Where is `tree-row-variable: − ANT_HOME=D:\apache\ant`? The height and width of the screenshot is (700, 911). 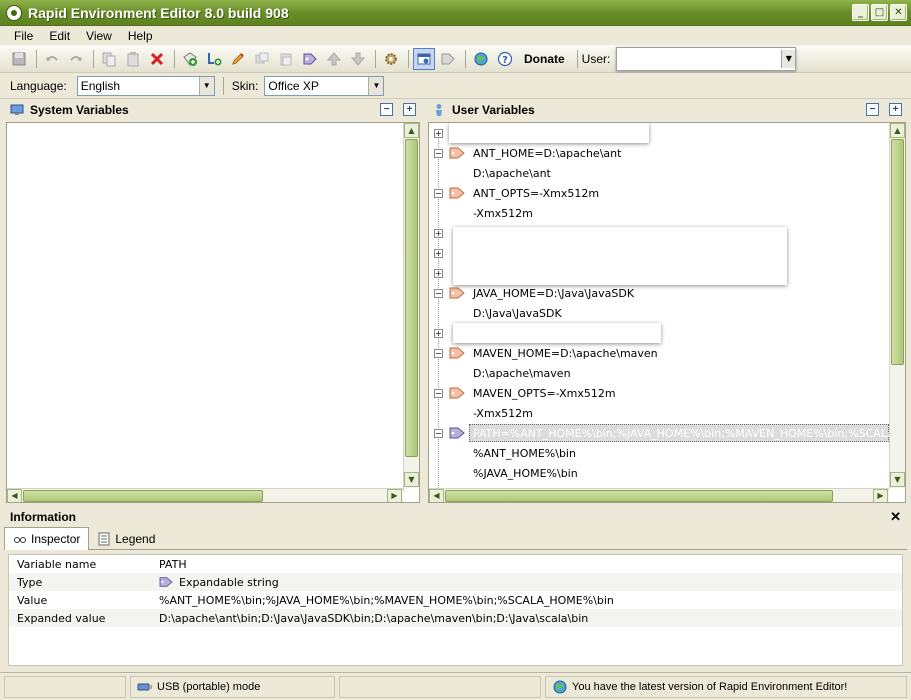
tree-row-variable: − ANT_HOME=D:\apache\ant is located at coordinates (659, 153).